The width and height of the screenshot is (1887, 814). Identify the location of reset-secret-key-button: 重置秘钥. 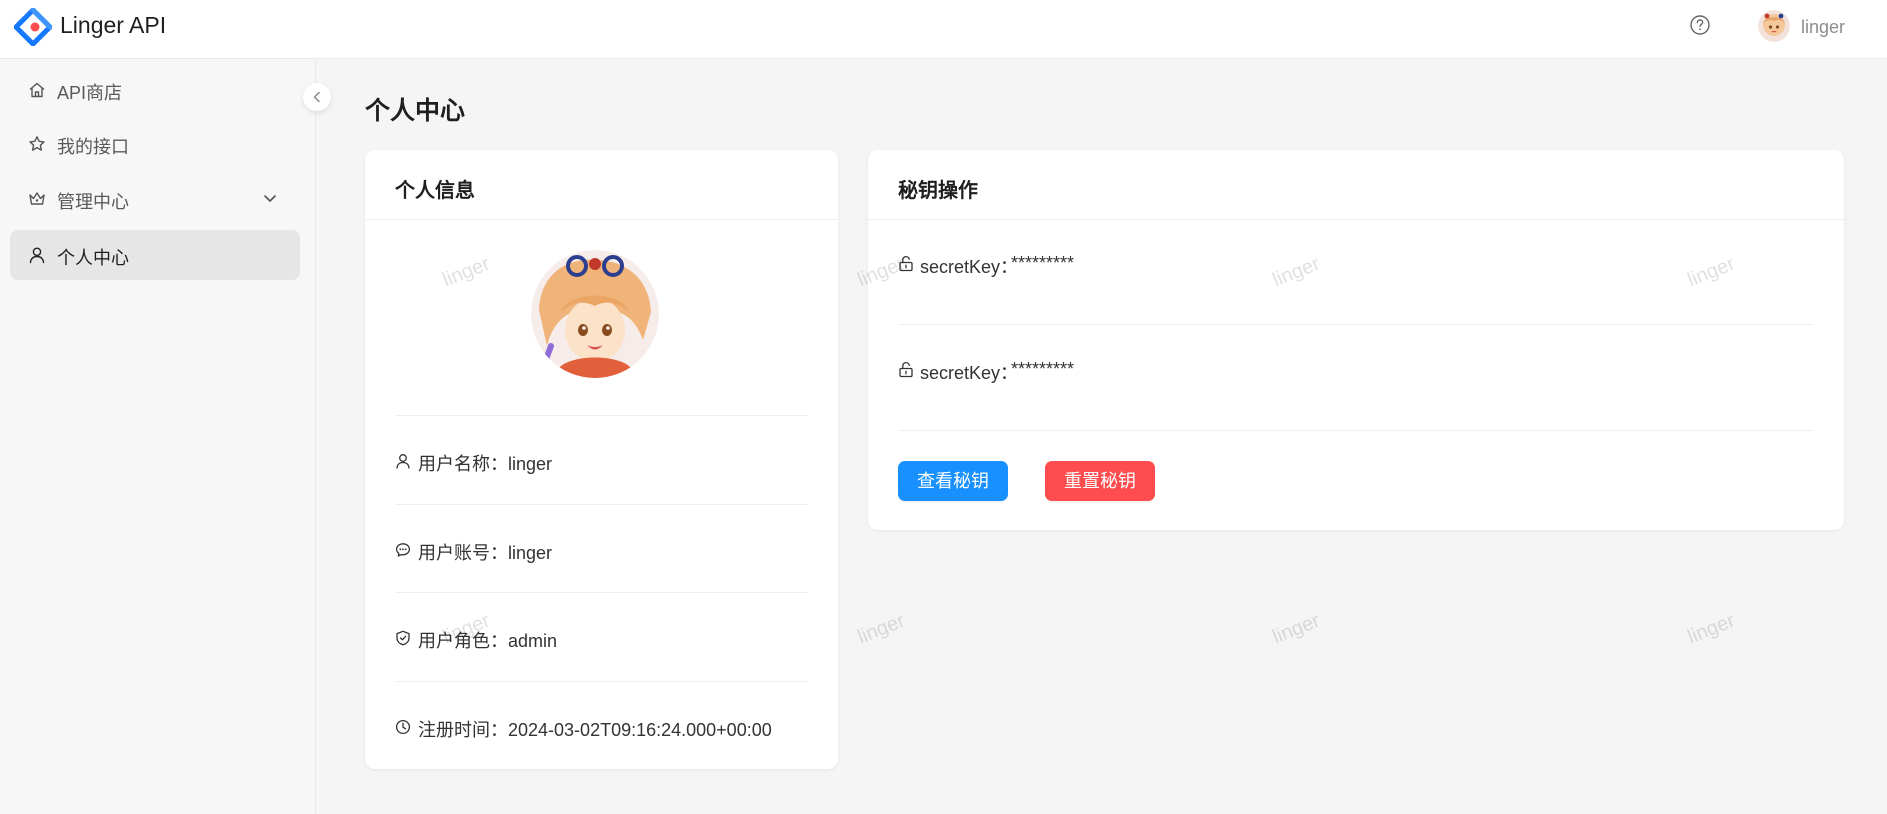
(1100, 481).